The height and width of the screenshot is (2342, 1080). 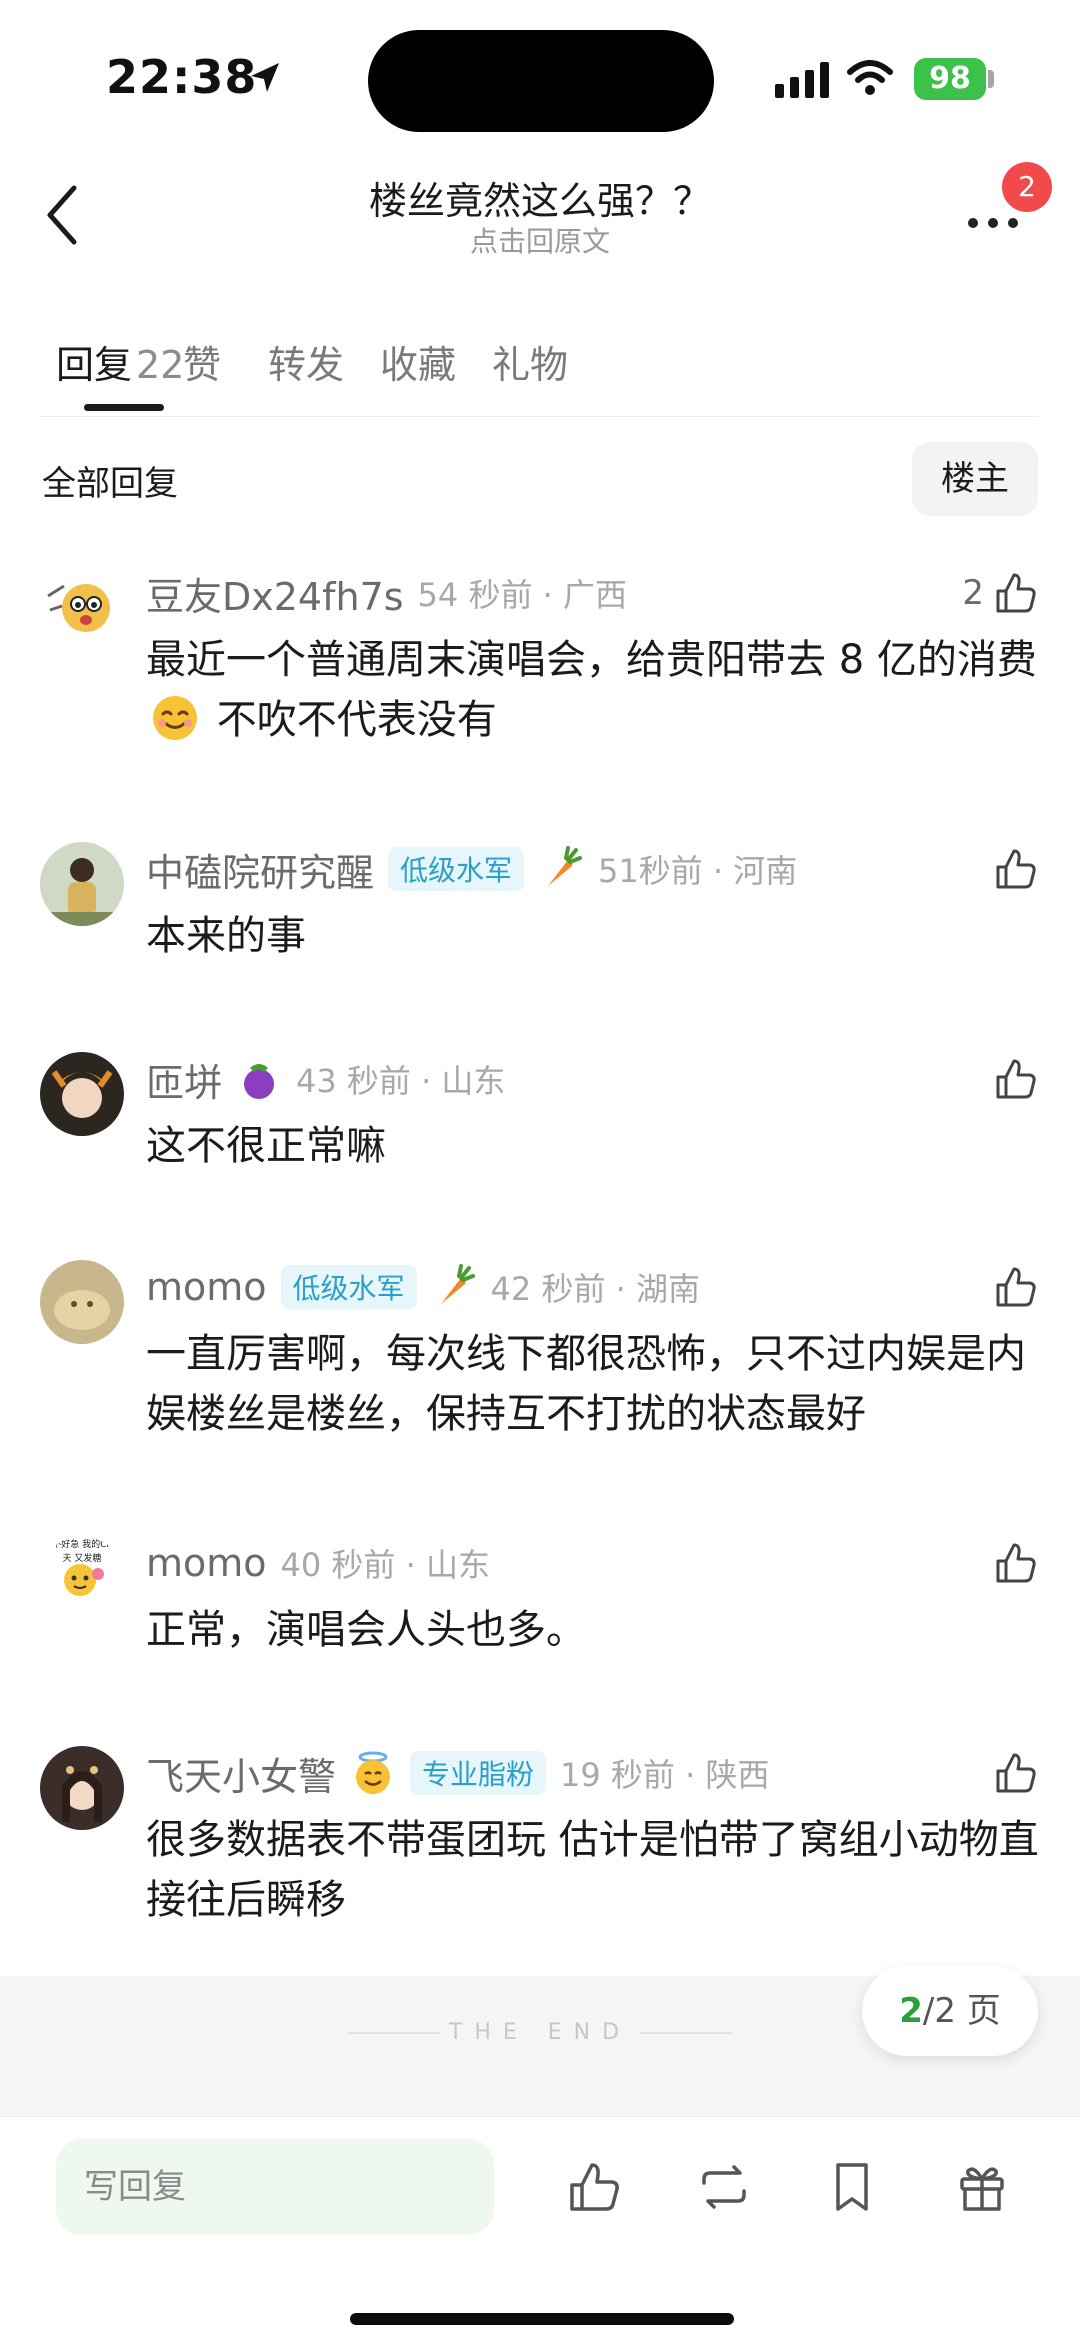 What do you see at coordinates (241, 1773) in the screenshot?
I see `comment-nickname: 飞天小女警` at bounding box center [241, 1773].